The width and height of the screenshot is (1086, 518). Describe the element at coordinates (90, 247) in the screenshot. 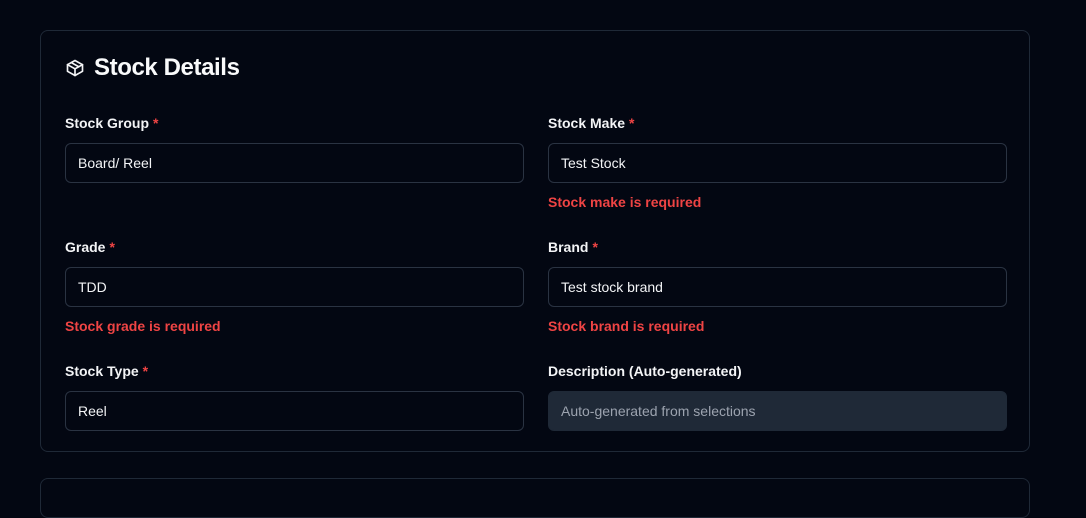

I see `grade-label: Grade *` at that location.